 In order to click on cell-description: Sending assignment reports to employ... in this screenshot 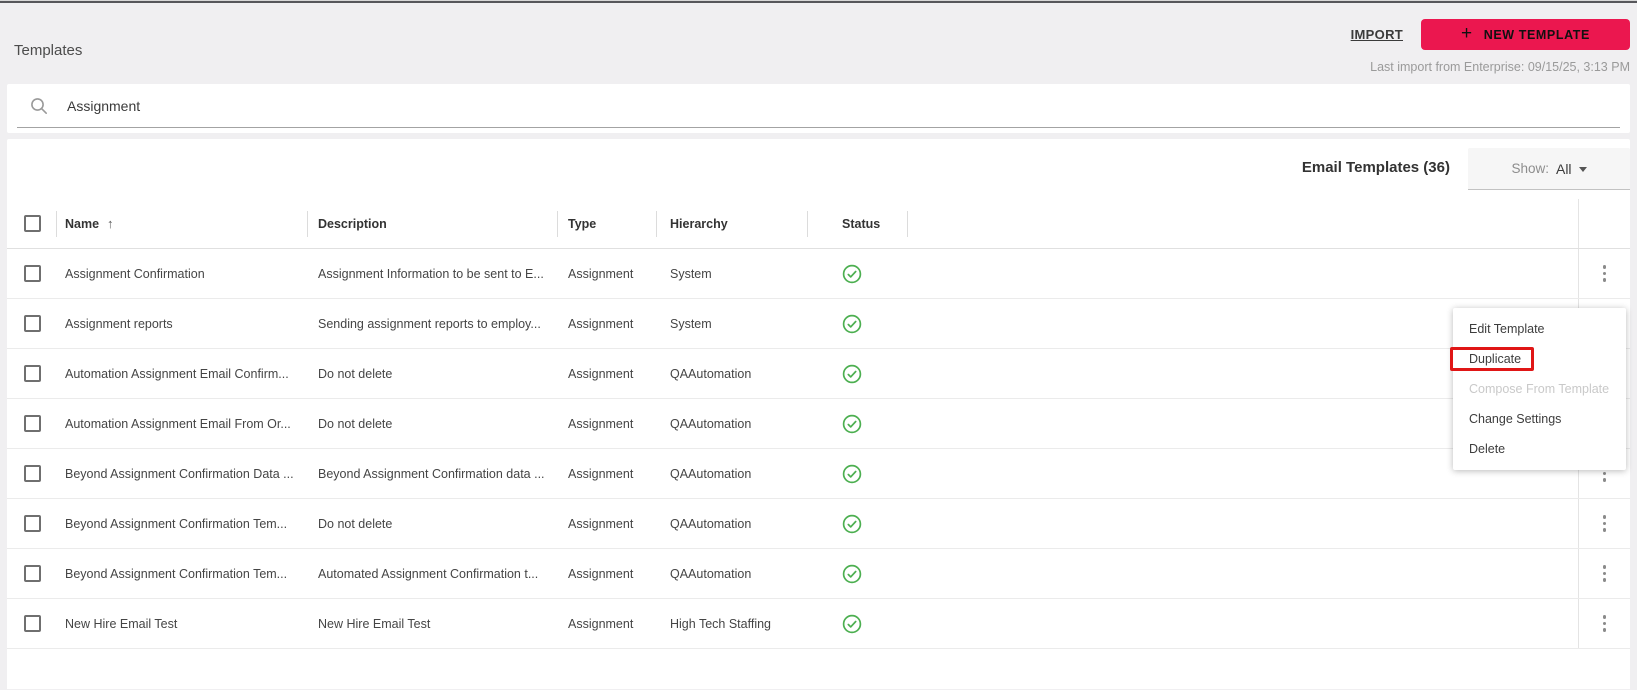, I will do `click(429, 323)`.